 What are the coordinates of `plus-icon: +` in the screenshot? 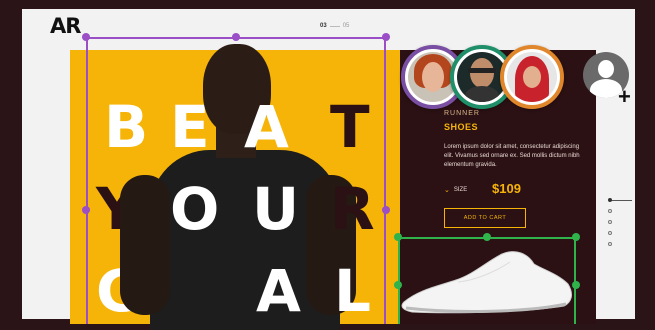 It's located at (624, 97).